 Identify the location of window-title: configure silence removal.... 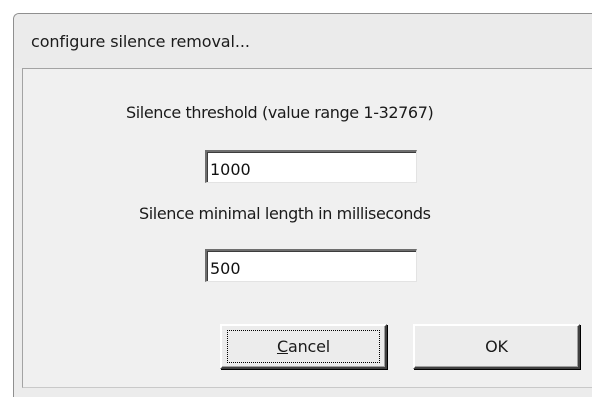
(140, 41).